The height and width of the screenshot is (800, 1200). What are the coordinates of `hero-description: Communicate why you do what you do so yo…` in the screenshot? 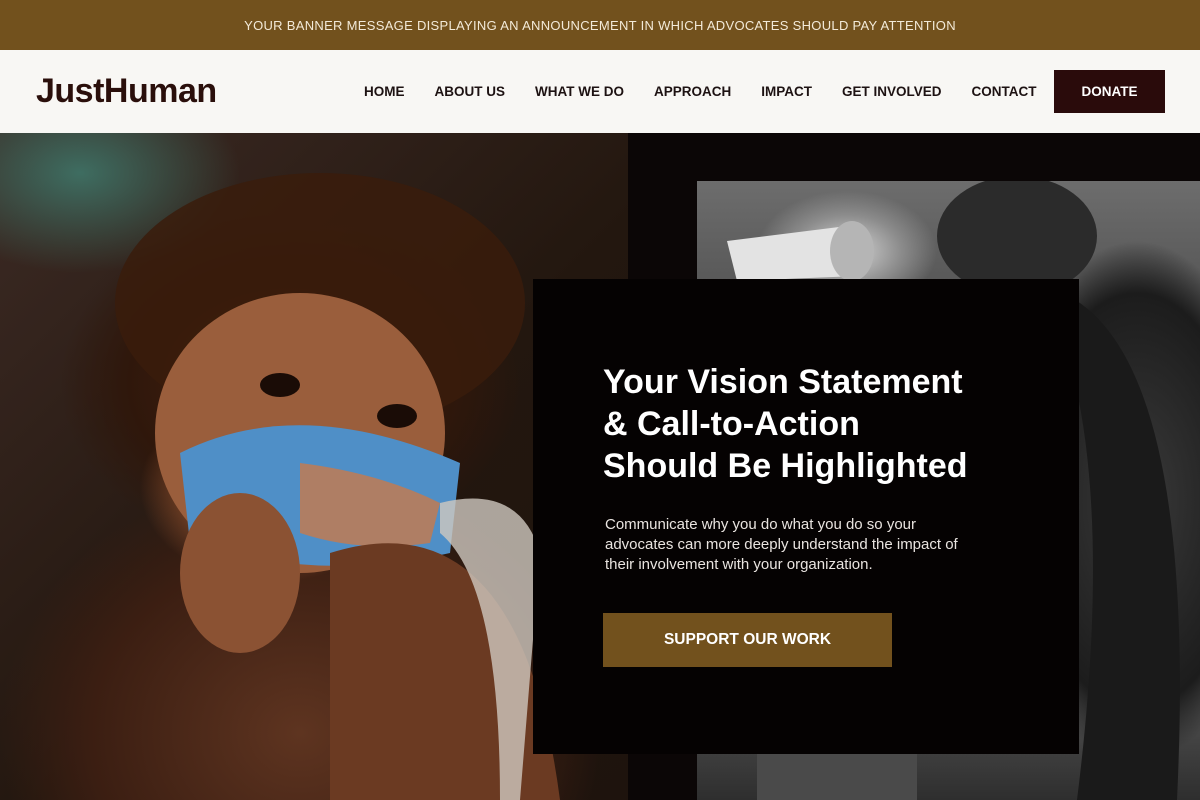 It's located at (781, 544).